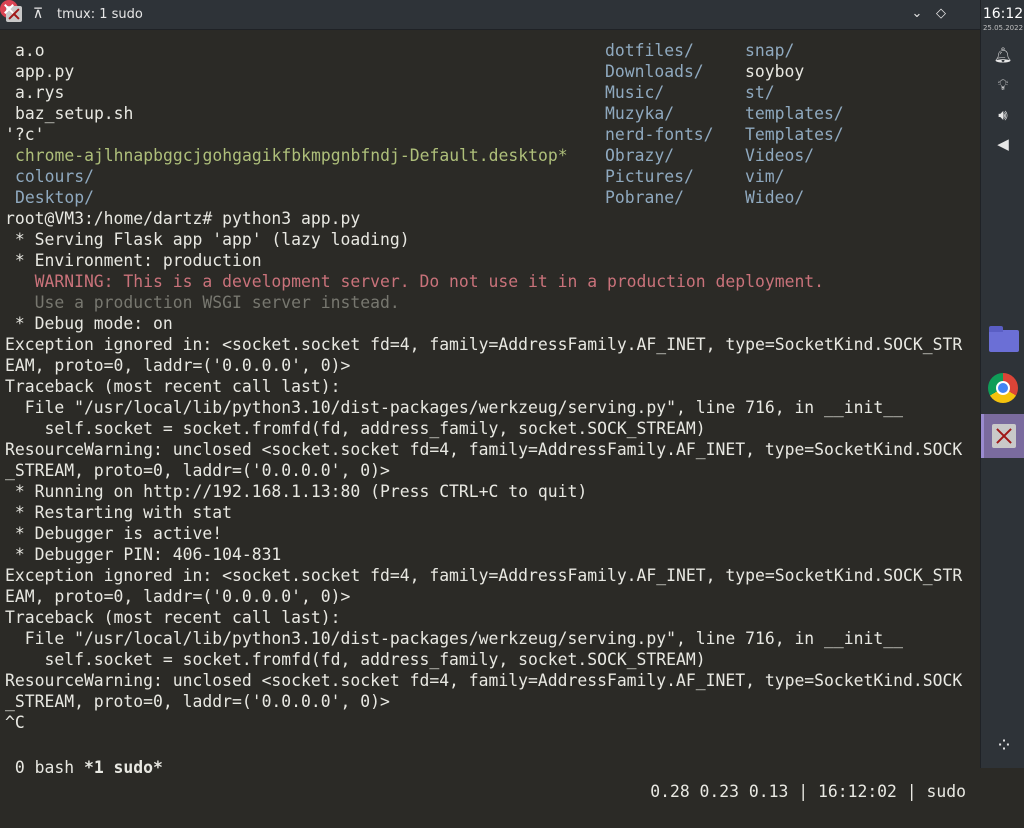  Describe the element at coordinates (1002, 14) in the screenshot. I see `clock: 16:12` at that location.